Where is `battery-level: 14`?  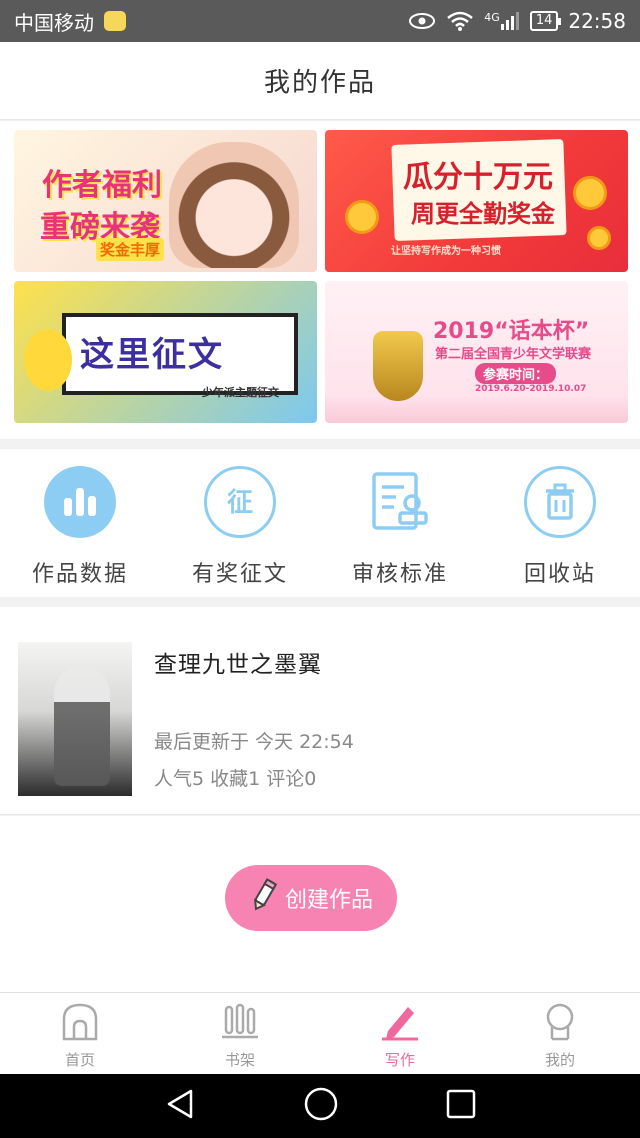 battery-level: 14 is located at coordinates (544, 20).